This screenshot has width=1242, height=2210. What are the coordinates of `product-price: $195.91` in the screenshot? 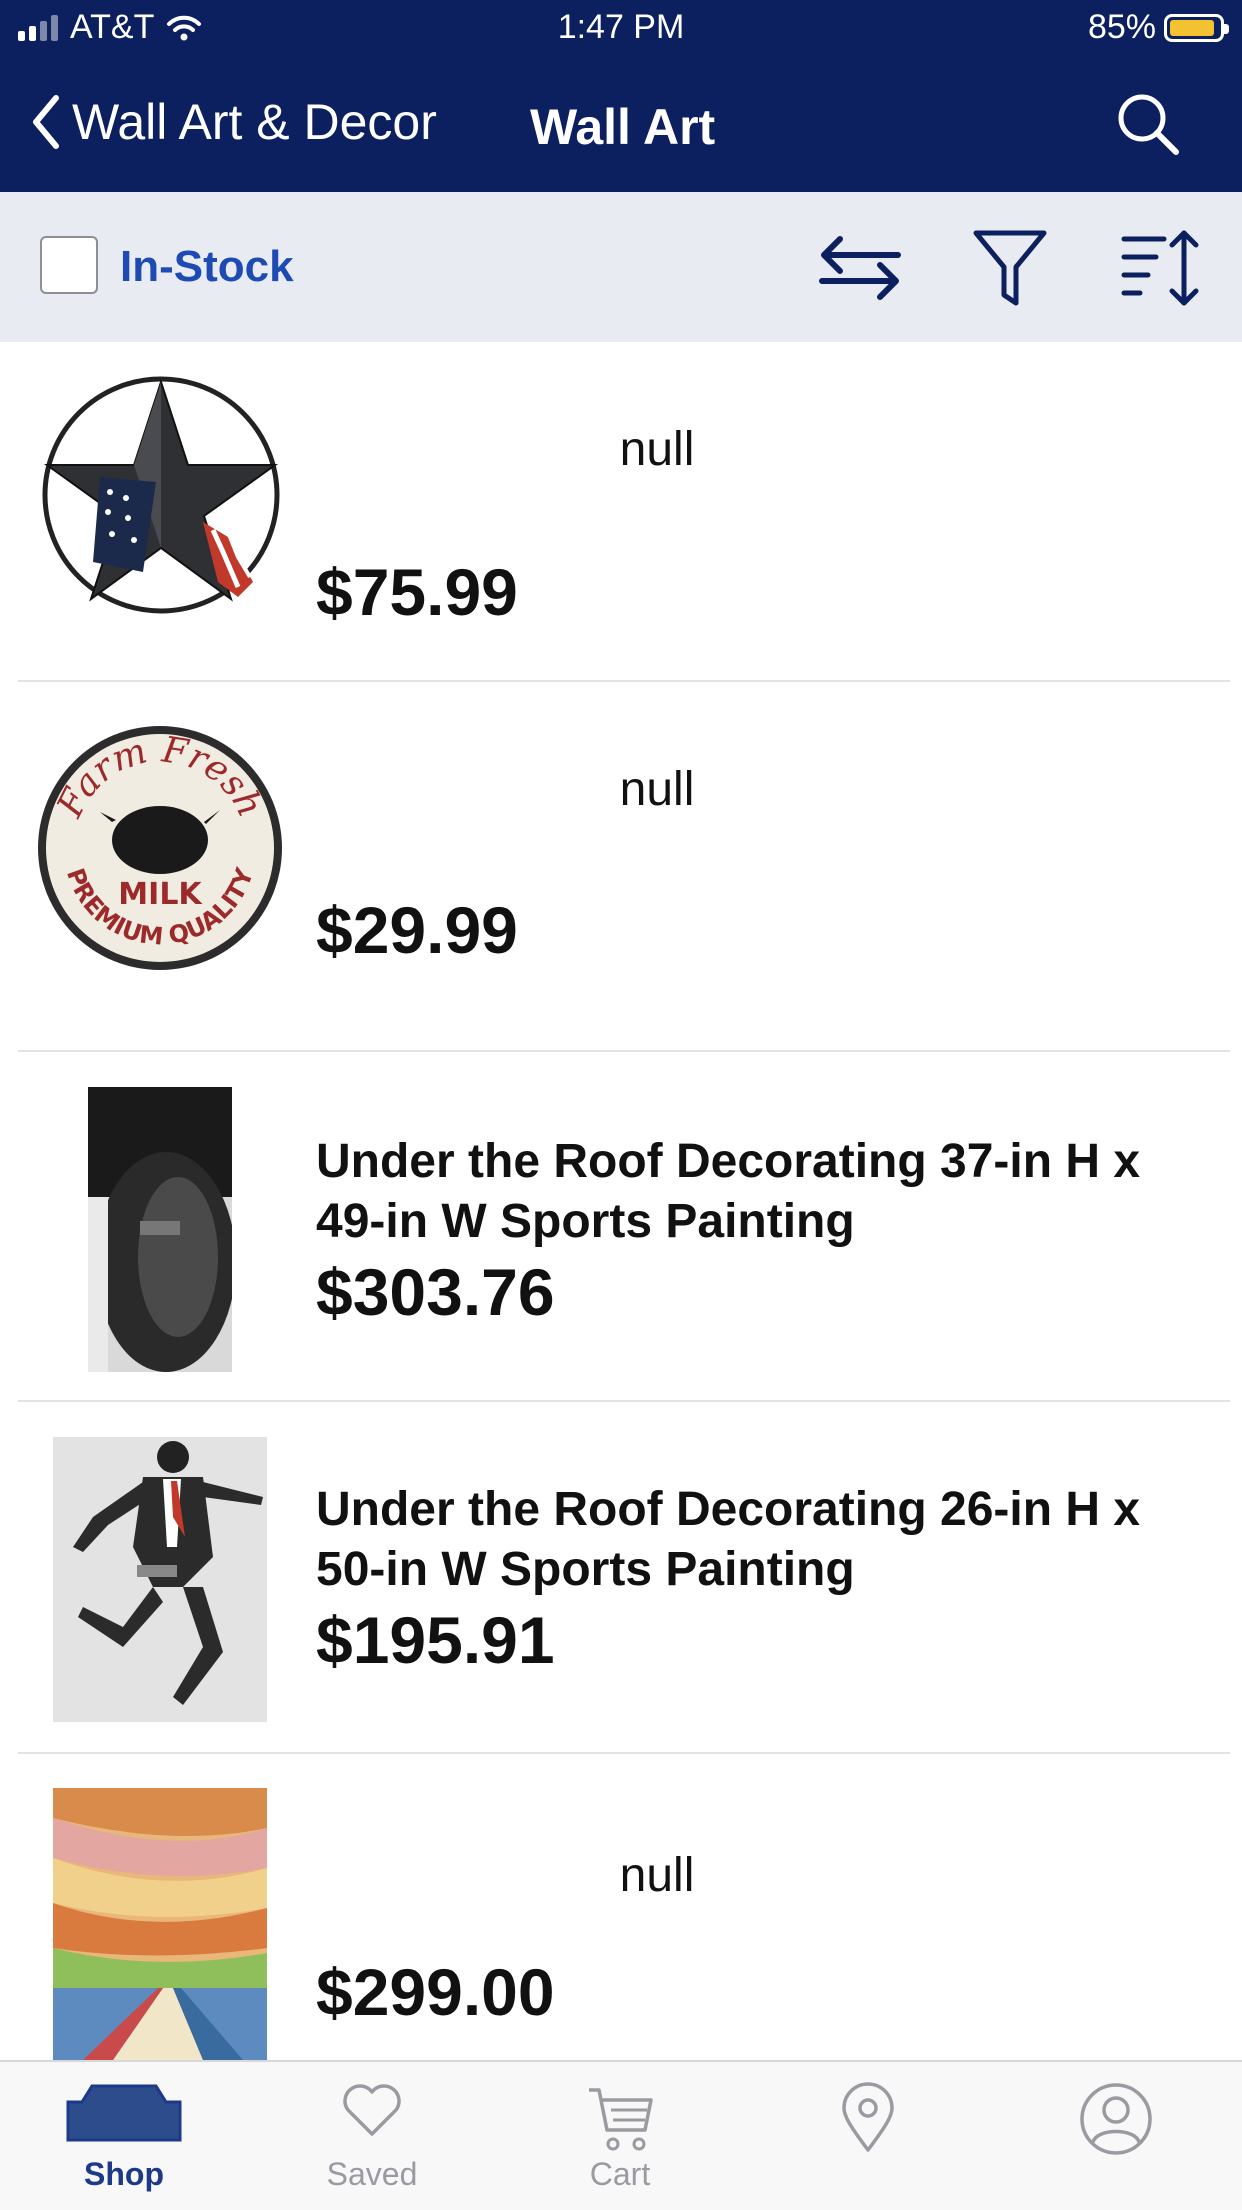 It's located at (435, 1640).